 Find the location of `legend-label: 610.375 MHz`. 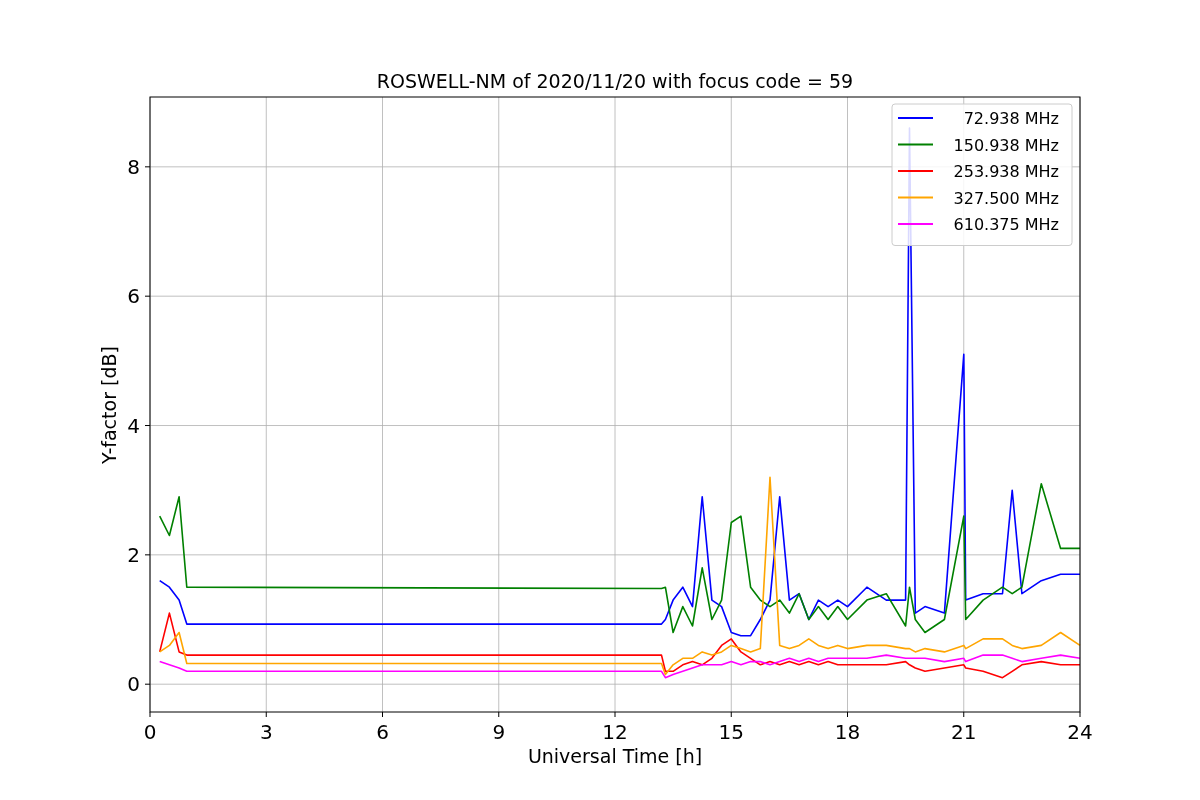

legend-label: 610.375 MHz is located at coordinates (1006, 224).